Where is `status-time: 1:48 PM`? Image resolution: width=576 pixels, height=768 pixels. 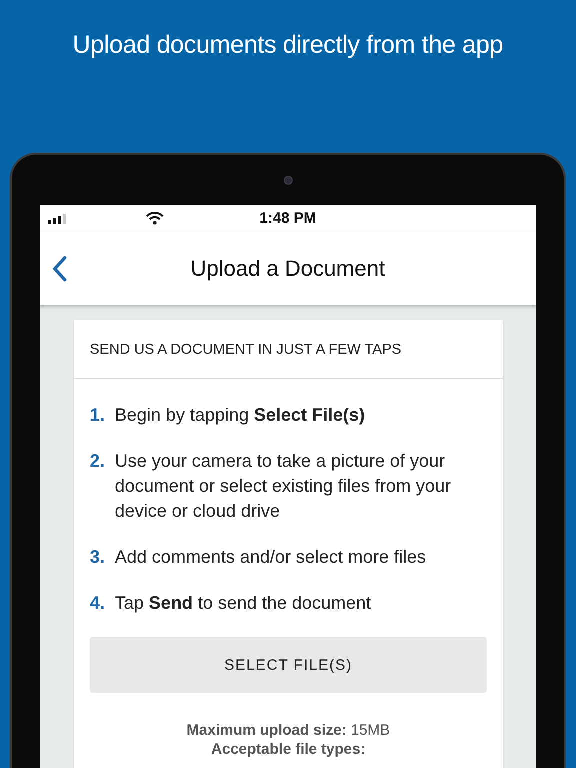
status-time: 1:48 PM is located at coordinates (288, 218).